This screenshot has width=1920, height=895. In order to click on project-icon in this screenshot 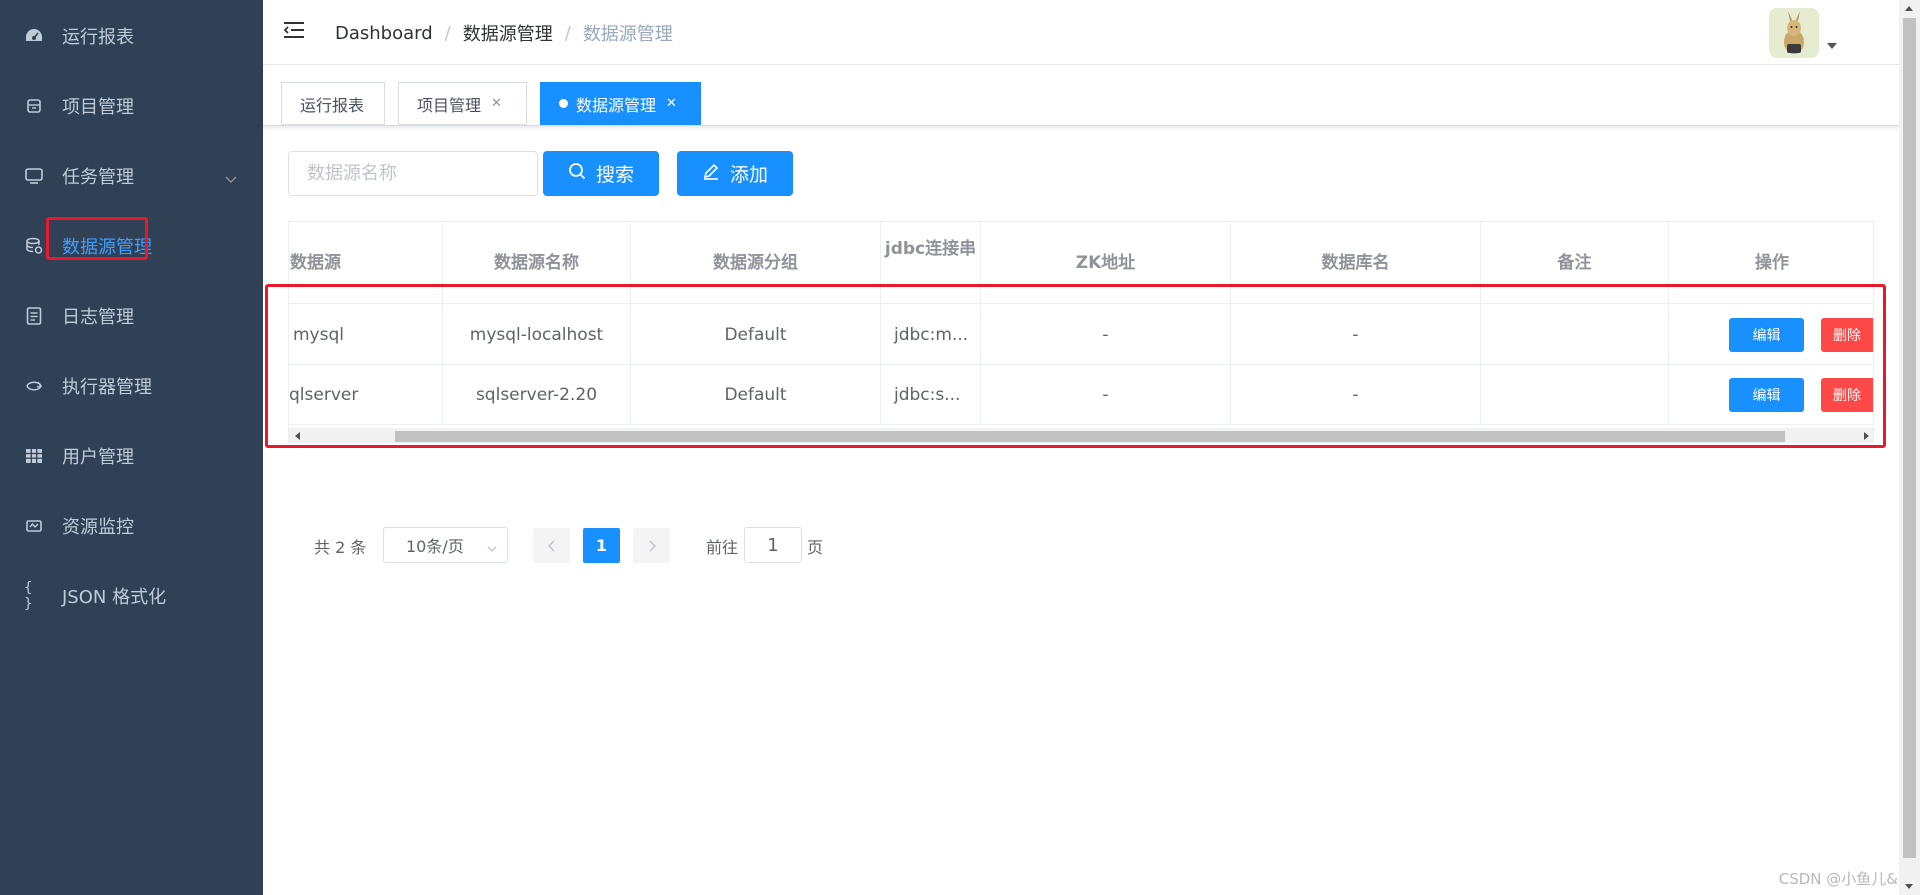, I will do `click(34, 106)`.